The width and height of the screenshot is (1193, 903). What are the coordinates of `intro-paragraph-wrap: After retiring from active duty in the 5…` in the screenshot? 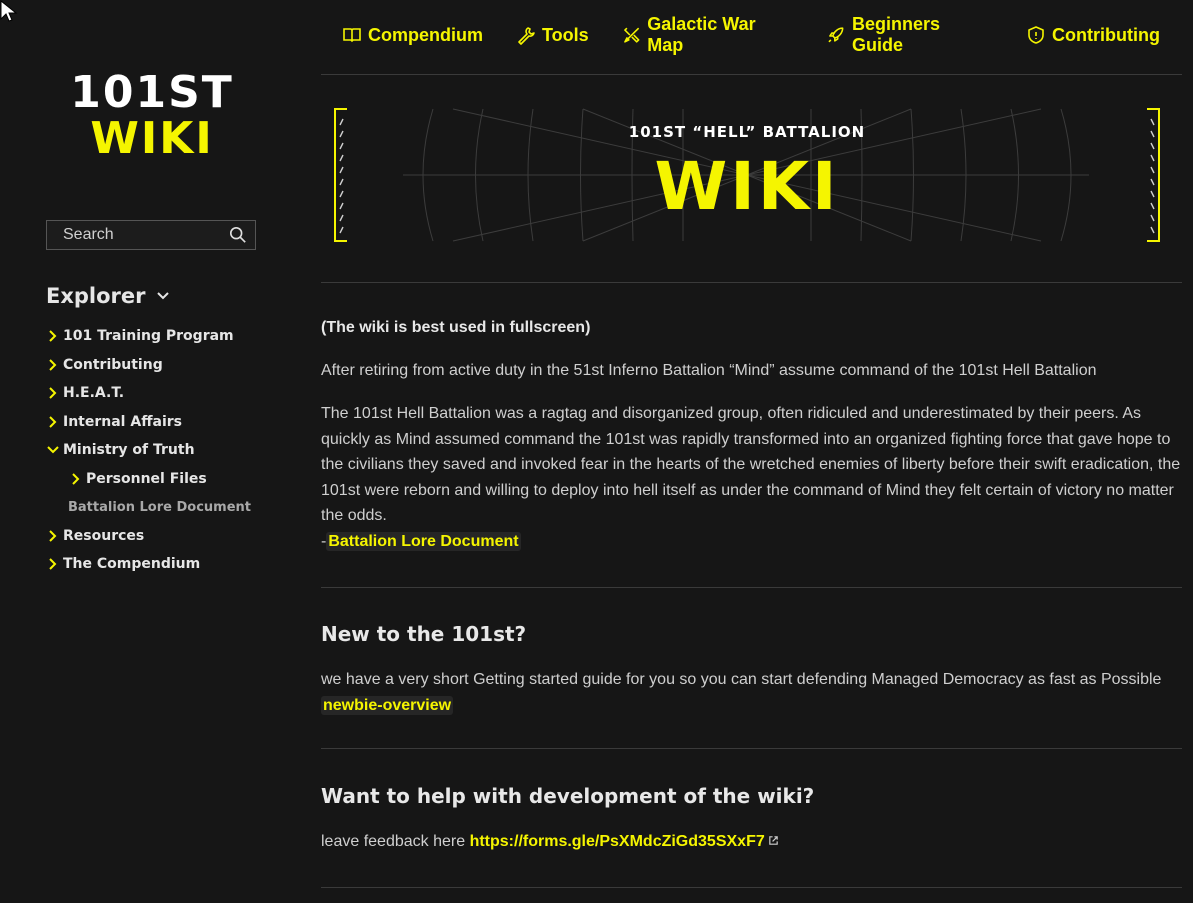 It's located at (751, 371).